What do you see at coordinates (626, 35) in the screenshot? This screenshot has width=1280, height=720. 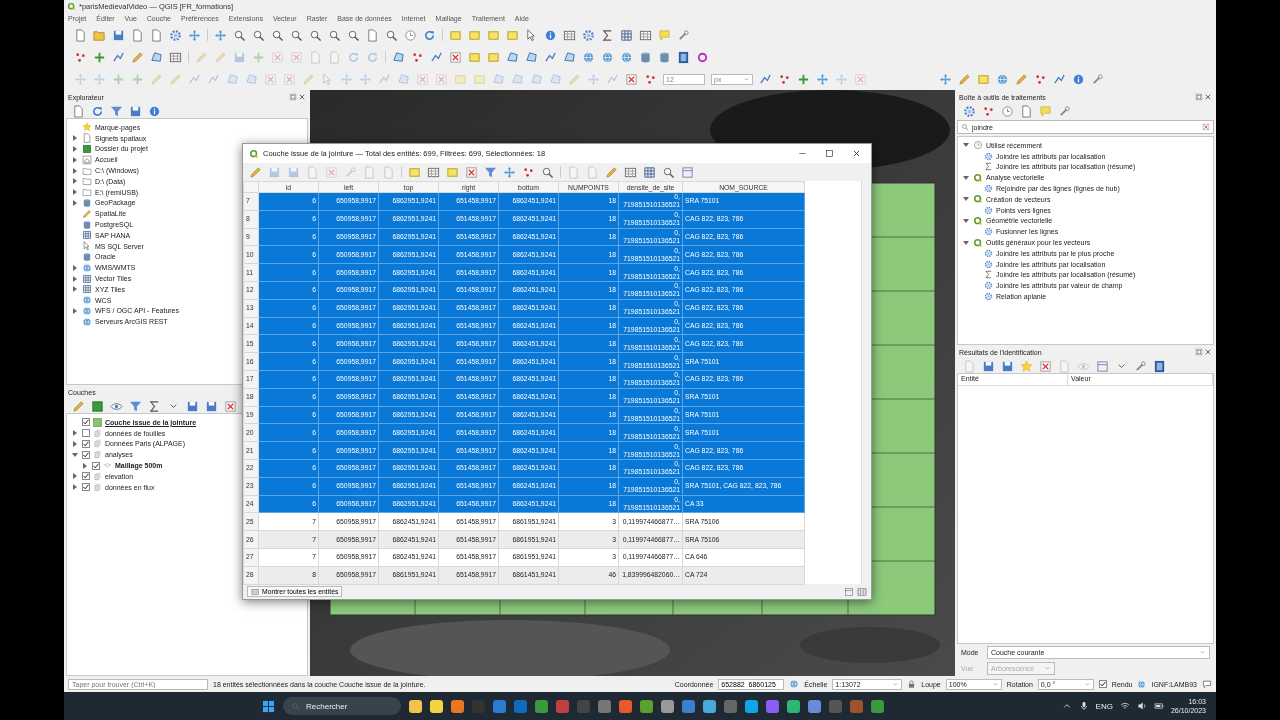 I see `grid-icon` at bounding box center [626, 35].